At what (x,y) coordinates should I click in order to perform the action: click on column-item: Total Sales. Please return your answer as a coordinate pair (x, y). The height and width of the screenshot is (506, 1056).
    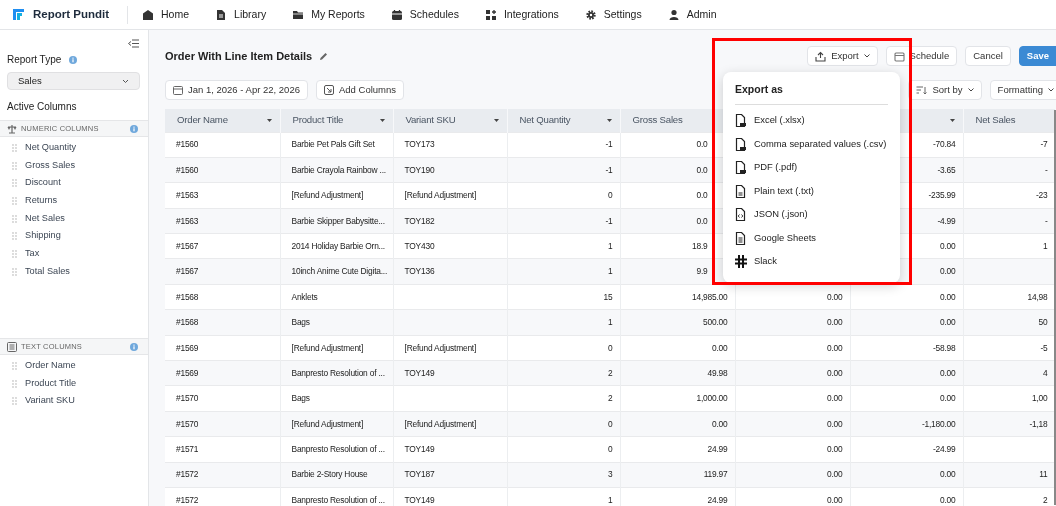
    Looking at the image, I should click on (74, 271).